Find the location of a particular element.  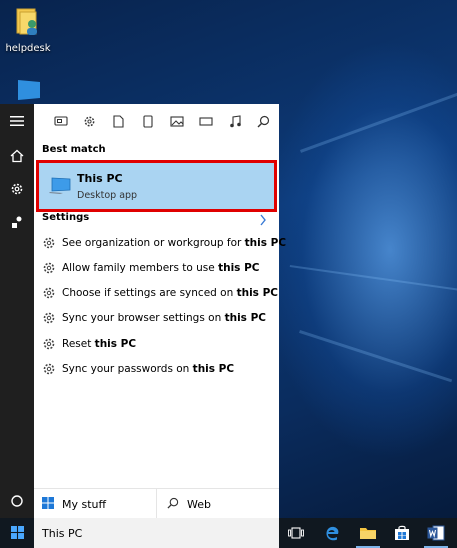

settings-result-label: Sync your browser settings on this PC is located at coordinates (164, 318).